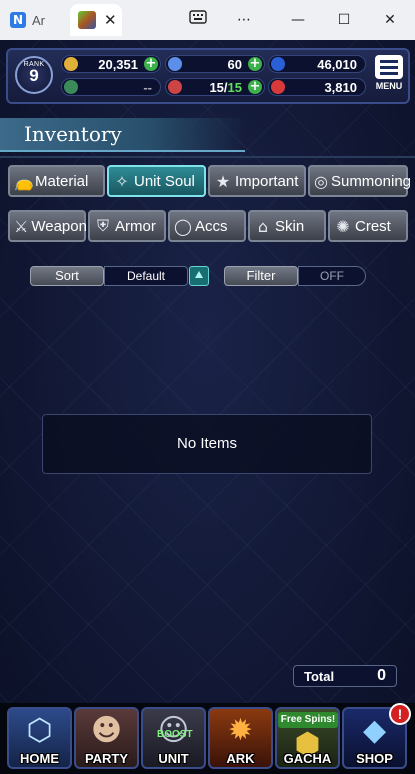 The image size is (415, 774). Describe the element at coordinates (345, 676) in the screenshot. I see `total-counter: Total 0` at that location.